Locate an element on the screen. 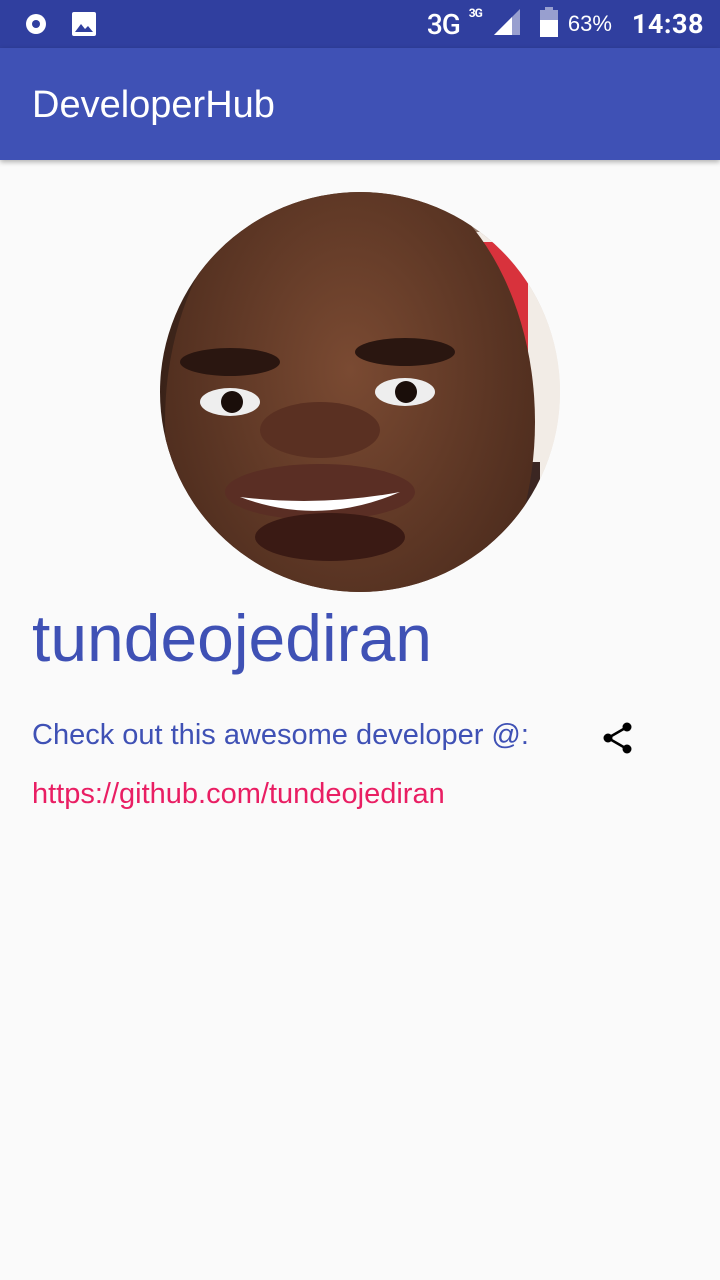  app-bar: DeveloperHub is located at coordinates (360, 104).